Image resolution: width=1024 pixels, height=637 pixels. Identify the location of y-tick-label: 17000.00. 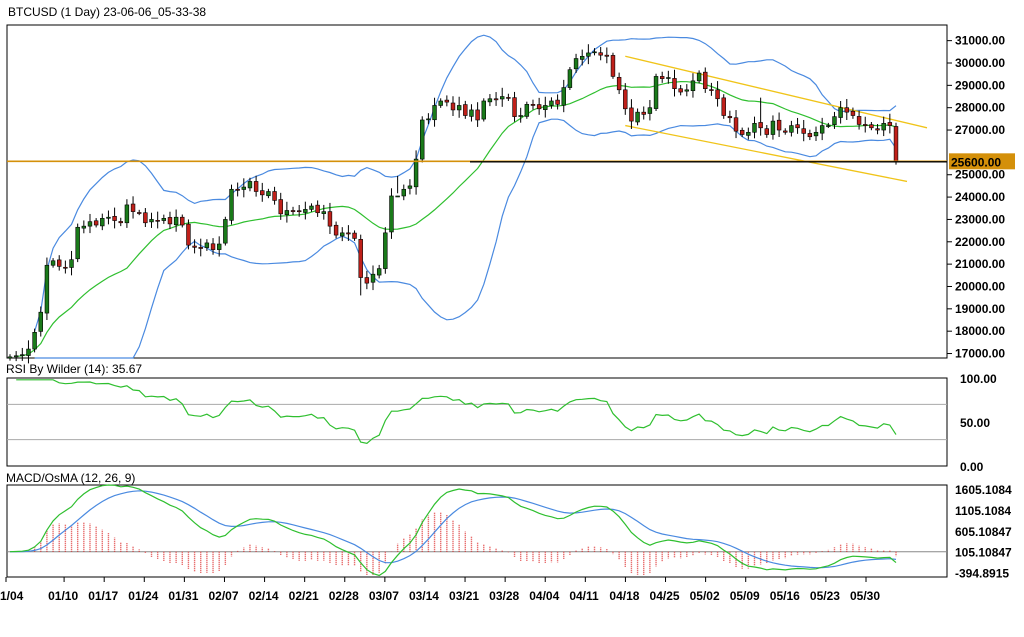
(980, 354).